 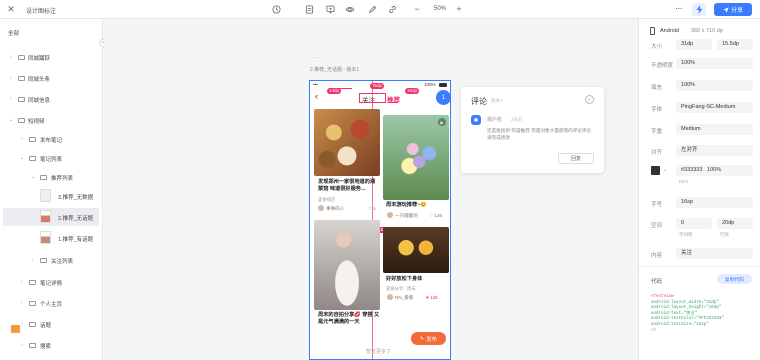 What do you see at coordinates (372, 98) in the screenshot?
I see `selection-box` at bounding box center [372, 98].